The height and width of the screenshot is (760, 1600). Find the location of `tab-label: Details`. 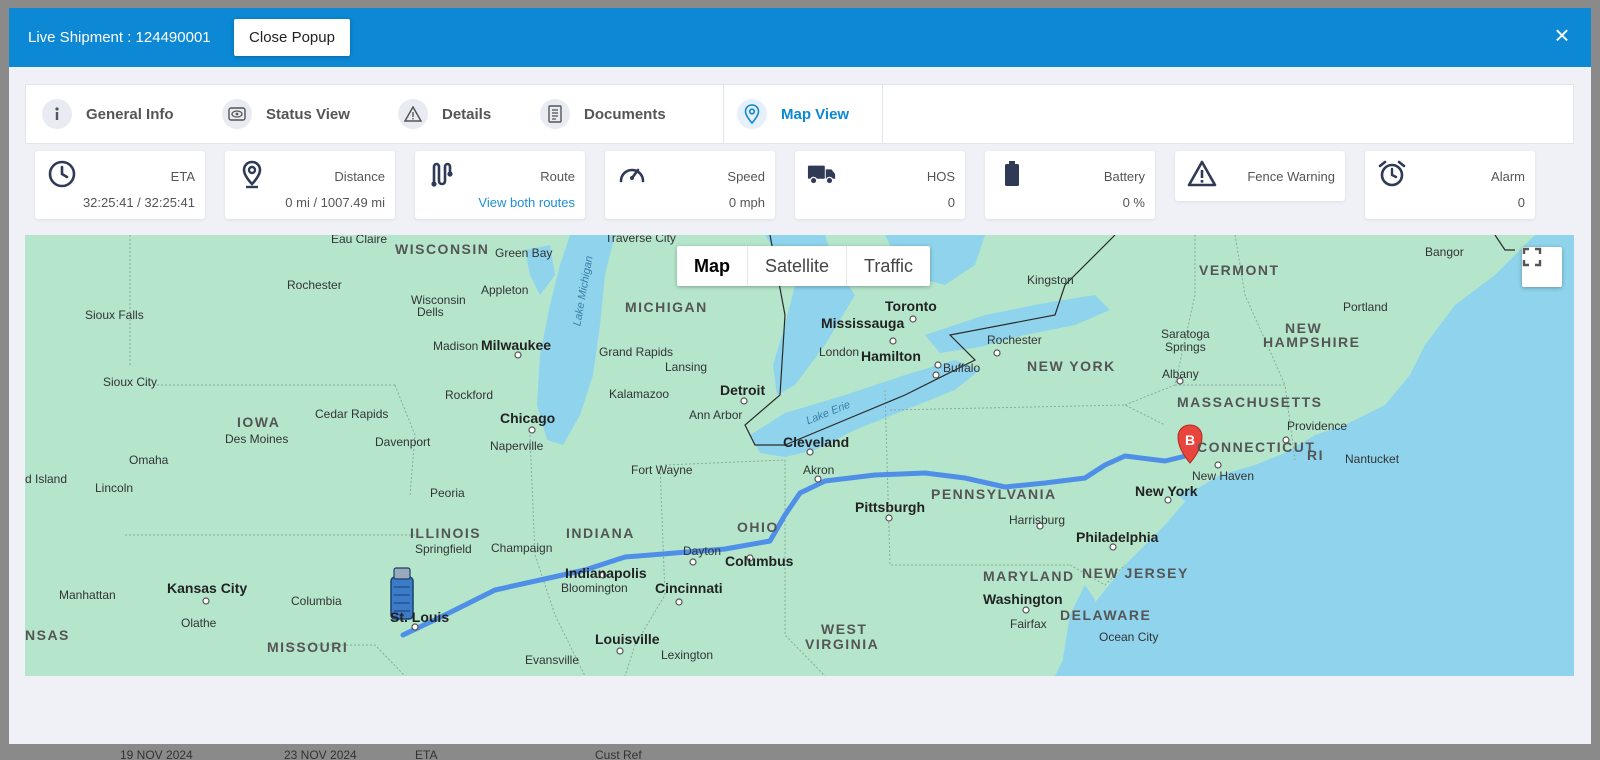

tab-label: Details is located at coordinates (467, 114).